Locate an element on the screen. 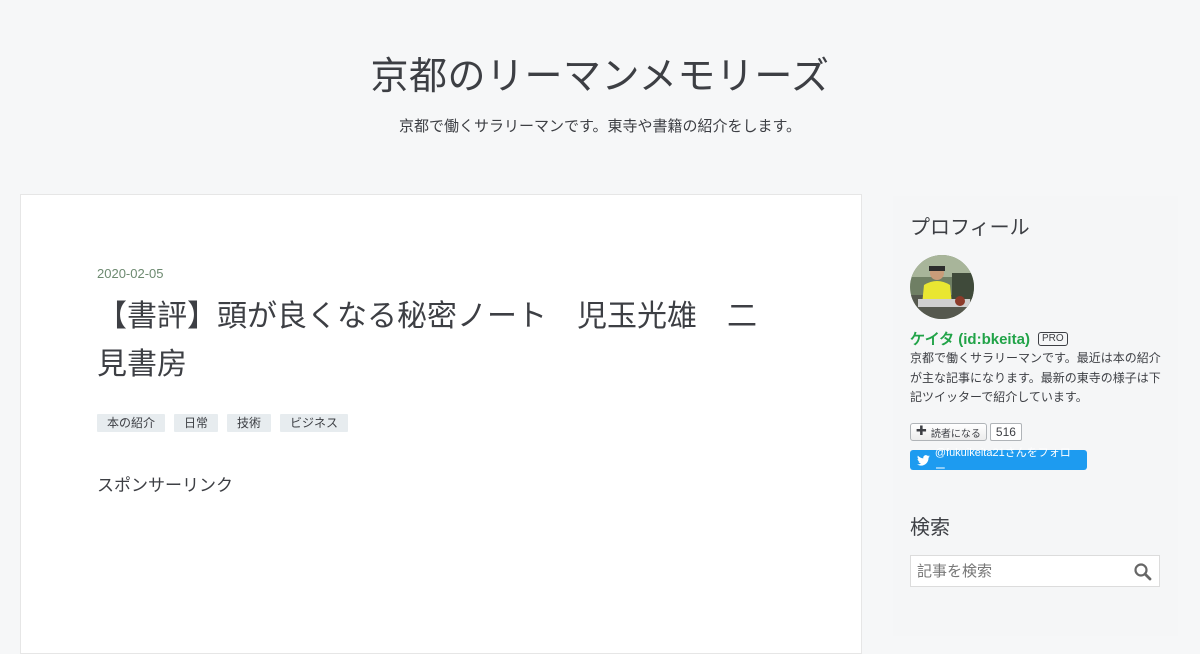 Image resolution: width=1200 pixels, height=654 pixels. profile-photo-icon is located at coordinates (942, 287).